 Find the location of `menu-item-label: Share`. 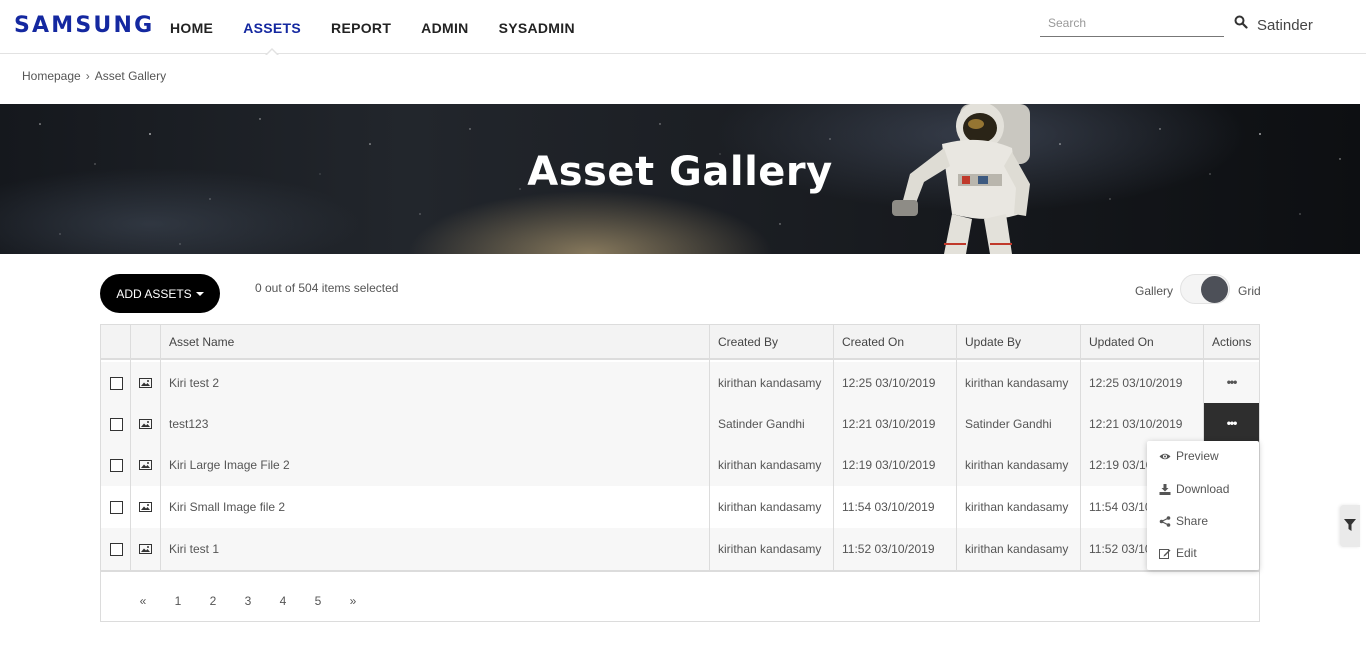

menu-item-label: Share is located at coordinates (1192, 521).